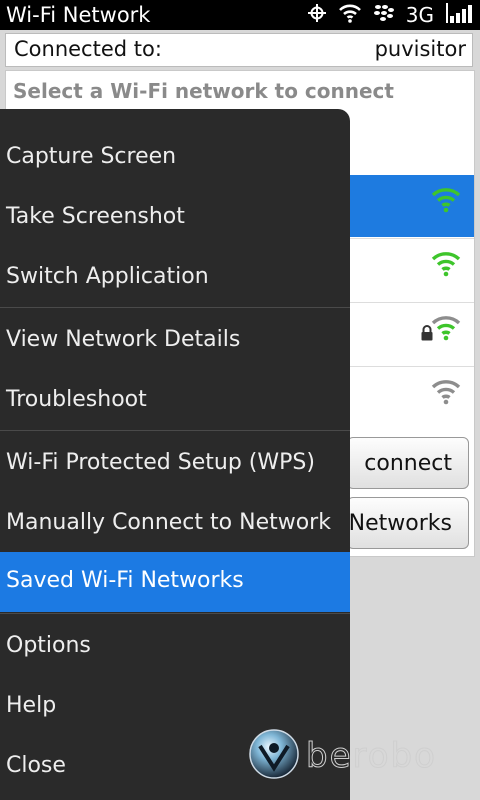 The width and height of the screenshot is (480, 800). What do you see at coordinates (125, 580) in the screenshot?
I see `menu-item-label: Saved Wi-Fi Networks` at bounding box center [125, 580].